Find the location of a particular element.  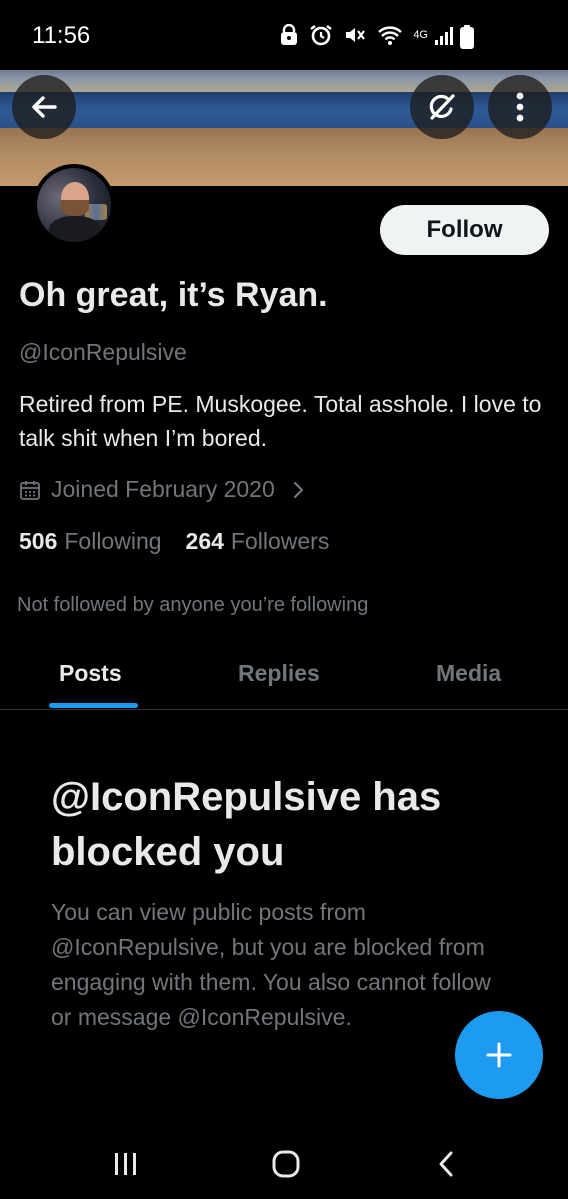

not-followed-notice: Not followed by anyone you’re following is located at coordinates (193, 605).